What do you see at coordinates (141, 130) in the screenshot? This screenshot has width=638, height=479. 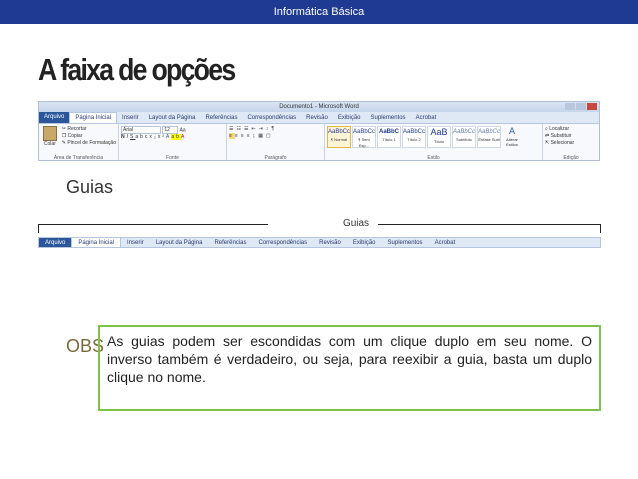 I see `font-name-select: Arial` at bounding box center [141, 130].